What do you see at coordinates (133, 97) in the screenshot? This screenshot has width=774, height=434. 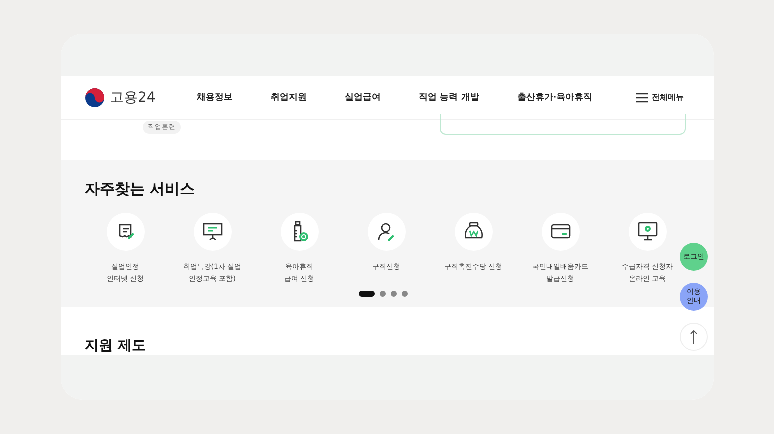 I see `logo-text: 고용24` at bounding box center [133, 97].